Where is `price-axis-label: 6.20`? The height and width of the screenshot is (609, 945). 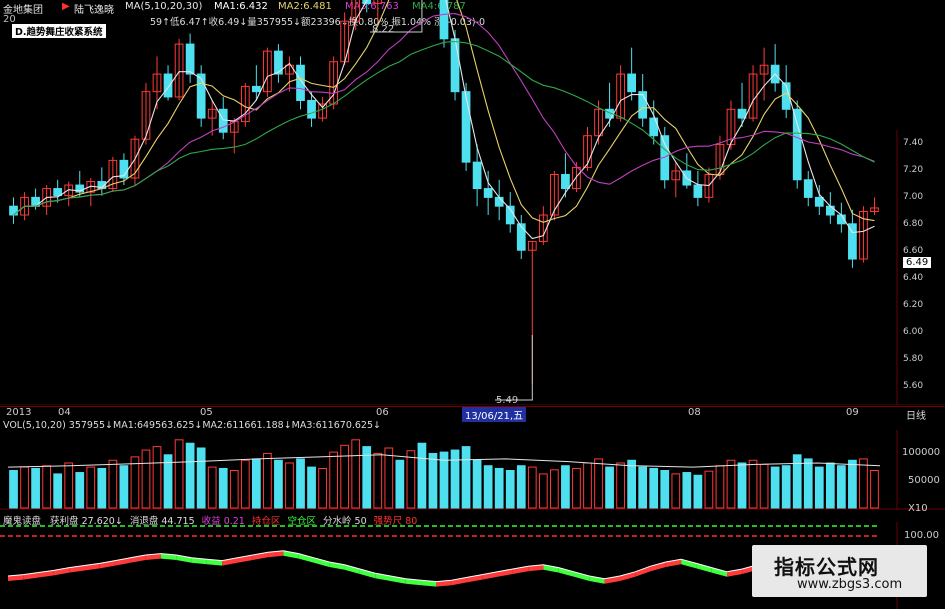
price-axis-label: 6.20 is located at coordinates (913, 305).